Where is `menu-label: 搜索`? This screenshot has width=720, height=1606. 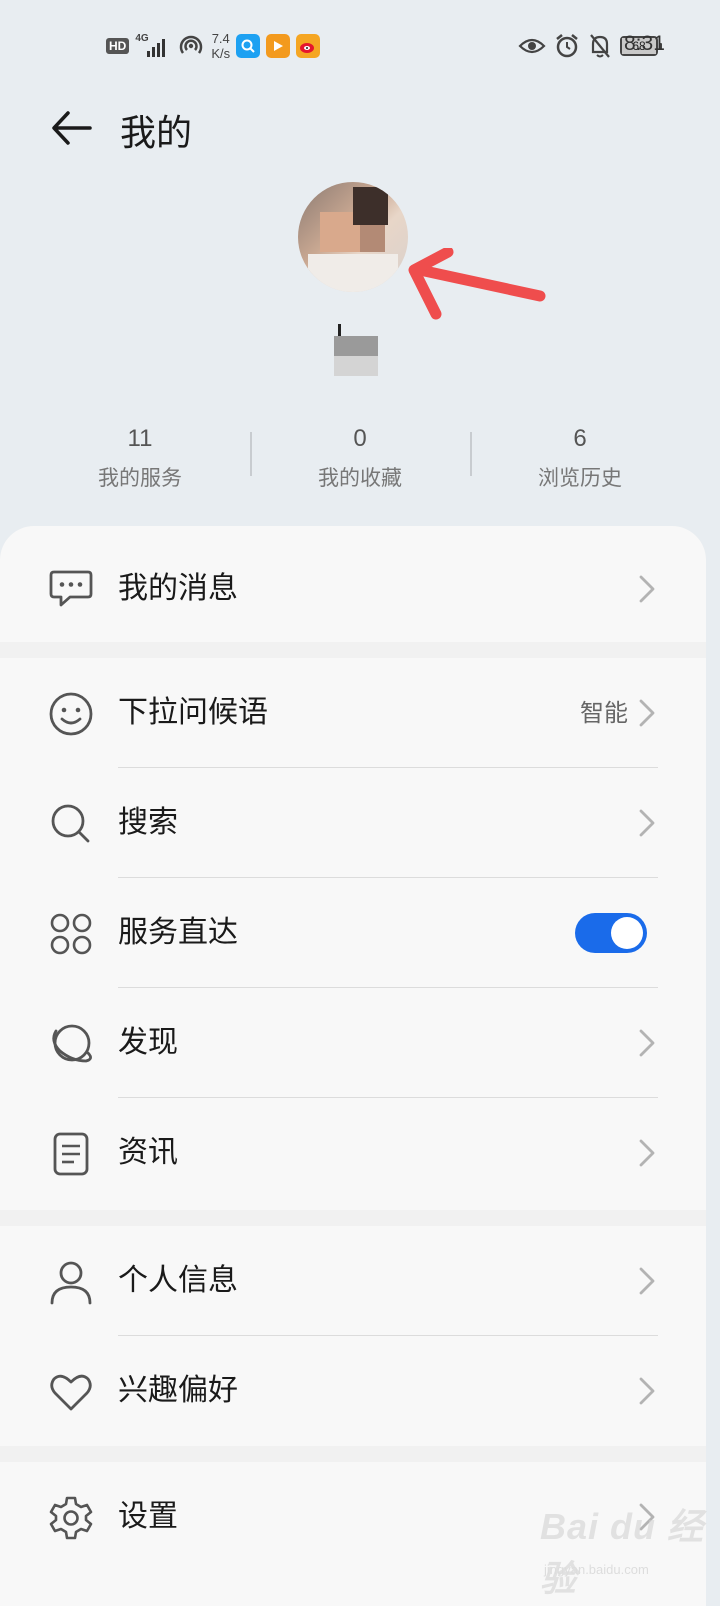
menu-label: 搜索 is located at coordinates (148, 822).